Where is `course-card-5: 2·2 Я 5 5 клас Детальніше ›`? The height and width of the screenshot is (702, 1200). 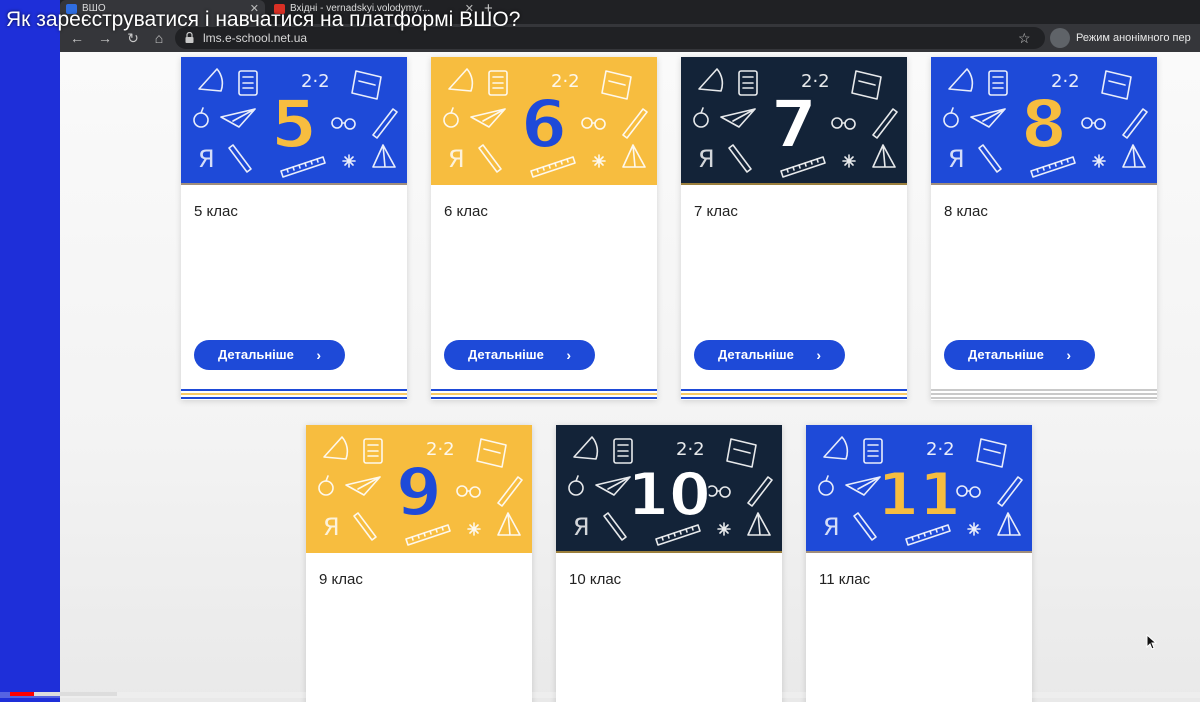 course-card-5: 2·2 Я 5 5 клас Детальніше › is located at coordinates (294, 228).